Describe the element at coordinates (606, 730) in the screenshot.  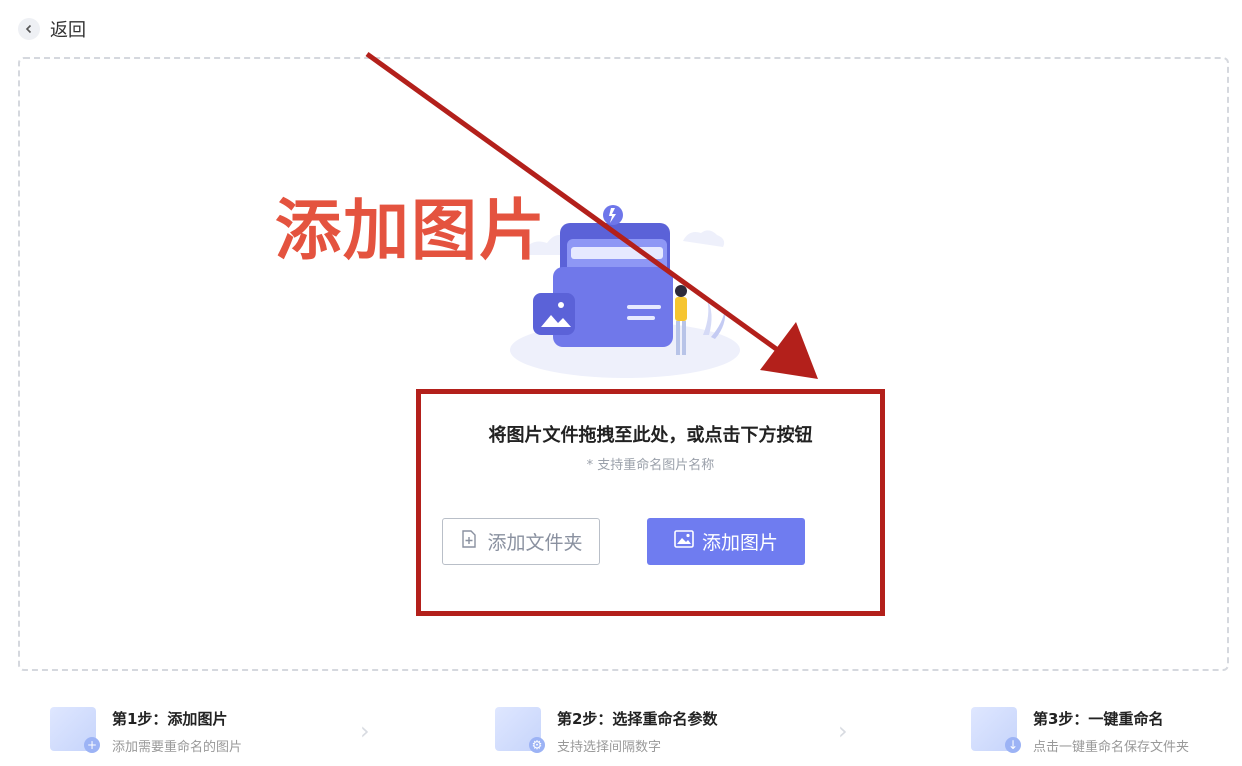
I see `step-2: ⚙ 第2步：选择重命名参数 支持选择间隔数字` at that location.